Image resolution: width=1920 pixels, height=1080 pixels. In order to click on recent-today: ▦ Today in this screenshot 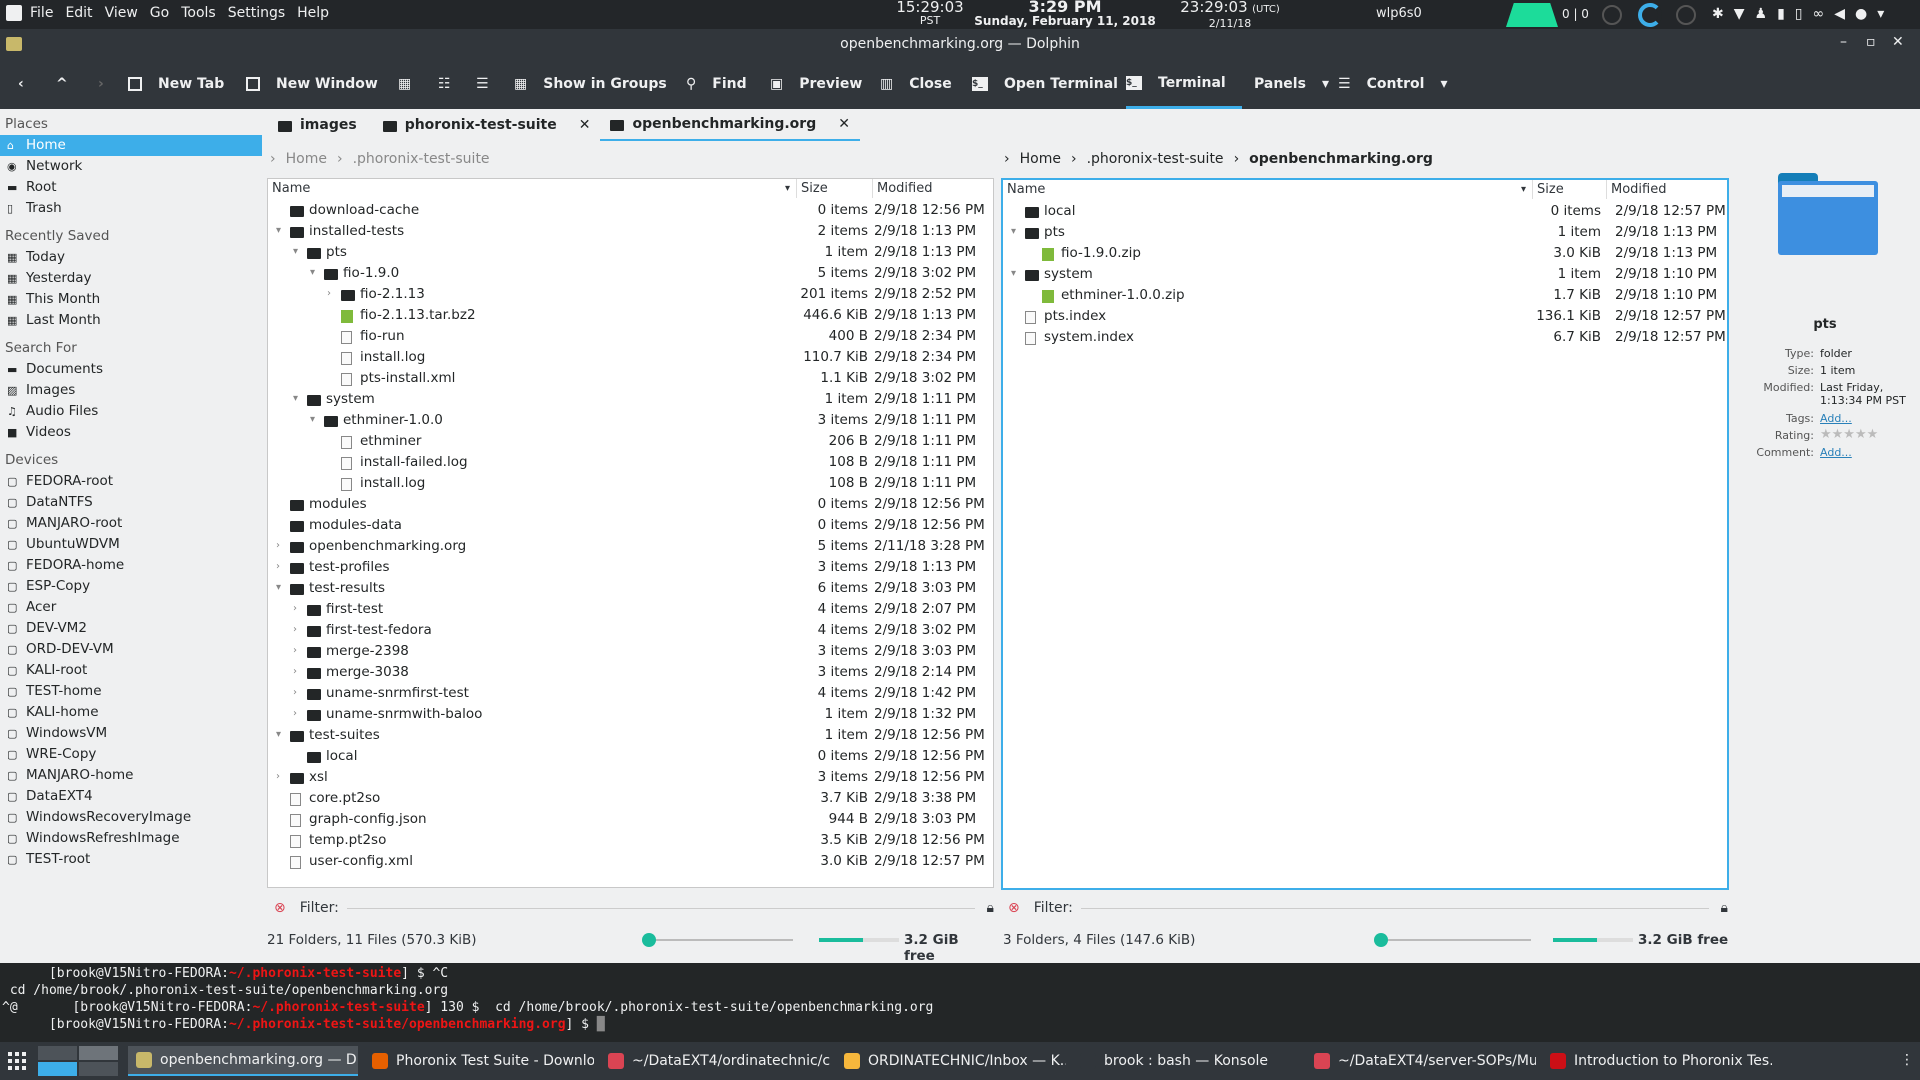, I will do `click(131, 257)`.